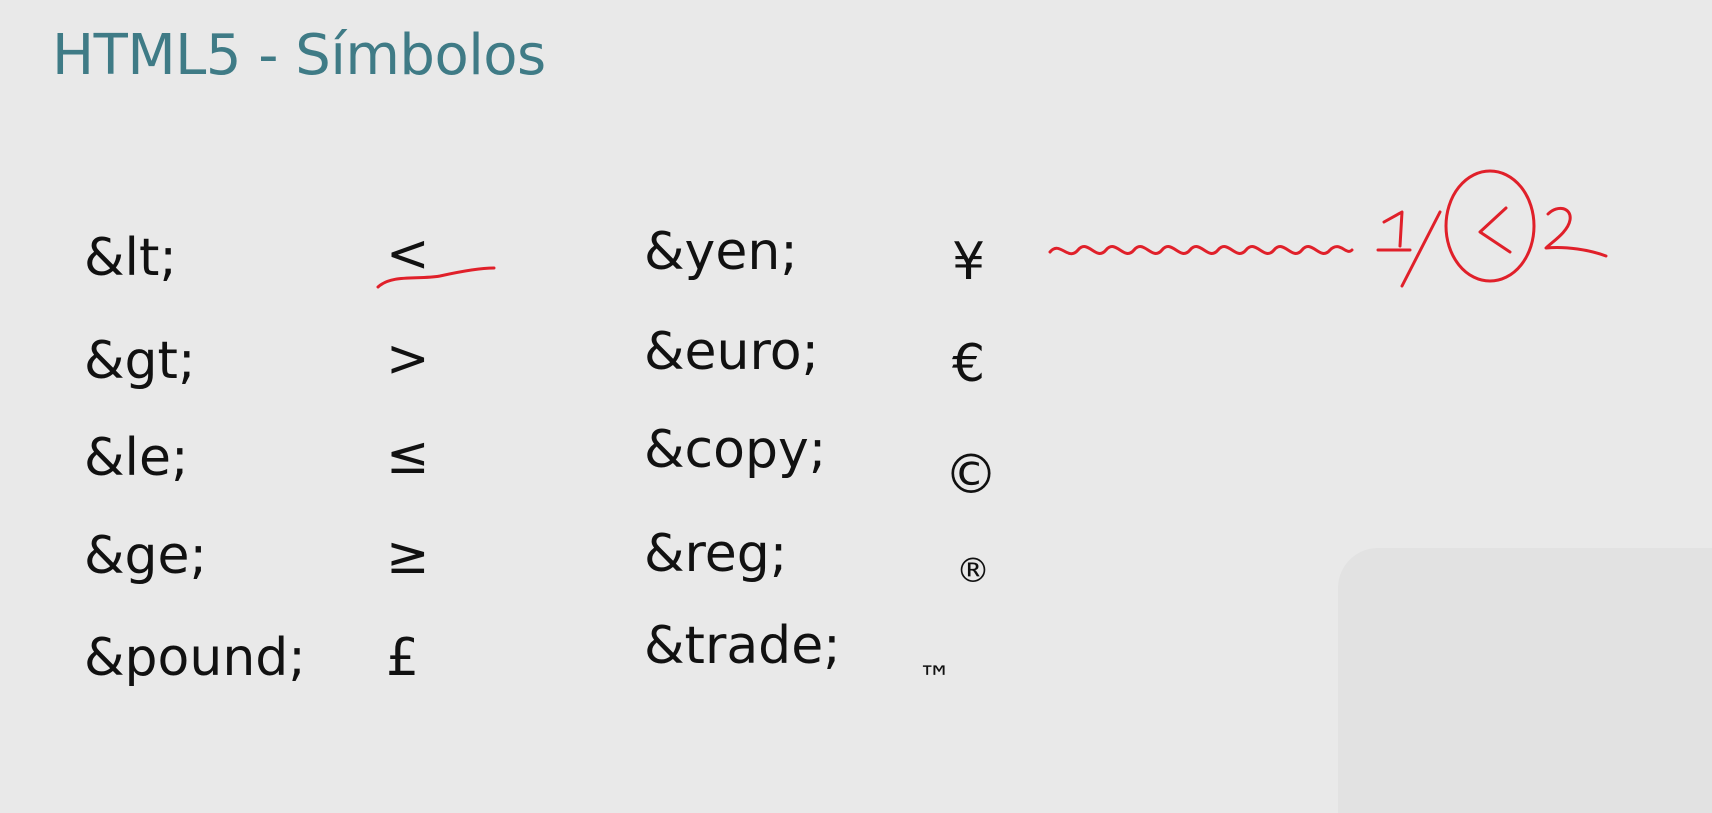  I want to click on entity-euro: &euro;, so click(732, 352).